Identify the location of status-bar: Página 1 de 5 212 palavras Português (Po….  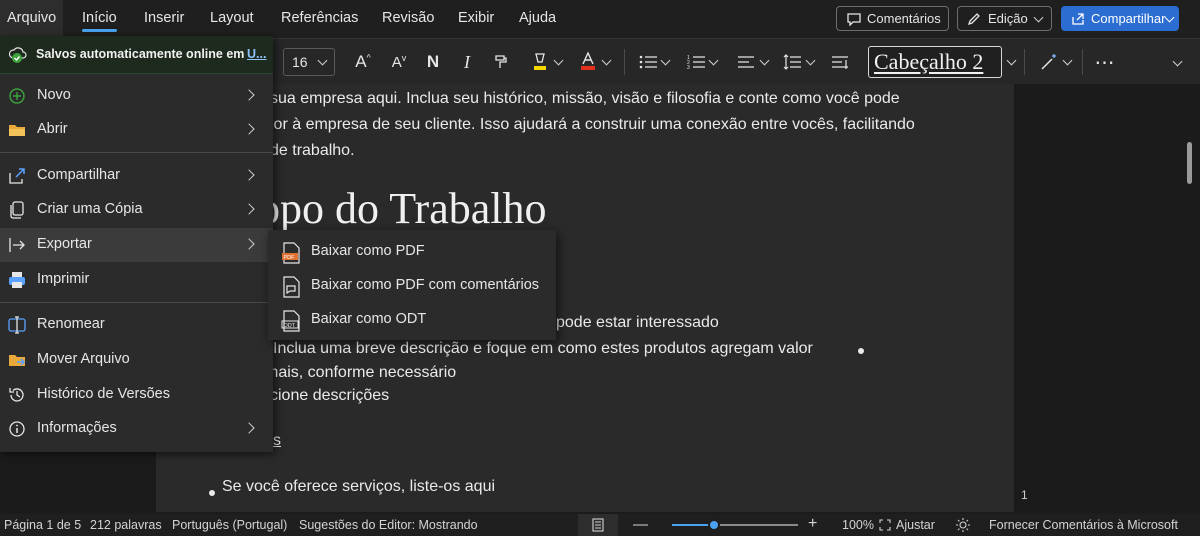
(600, 525).